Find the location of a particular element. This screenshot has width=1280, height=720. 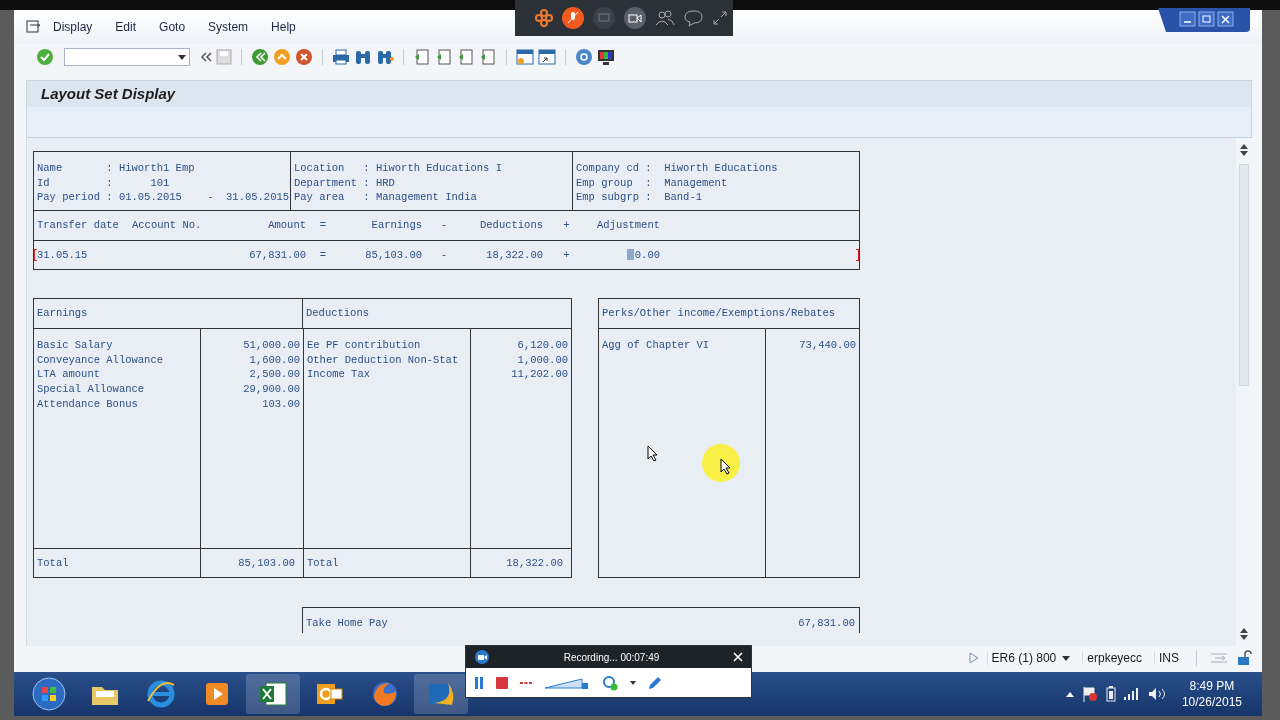

table-cell-text: 2,500.00 is located at coordinates (274, 375).